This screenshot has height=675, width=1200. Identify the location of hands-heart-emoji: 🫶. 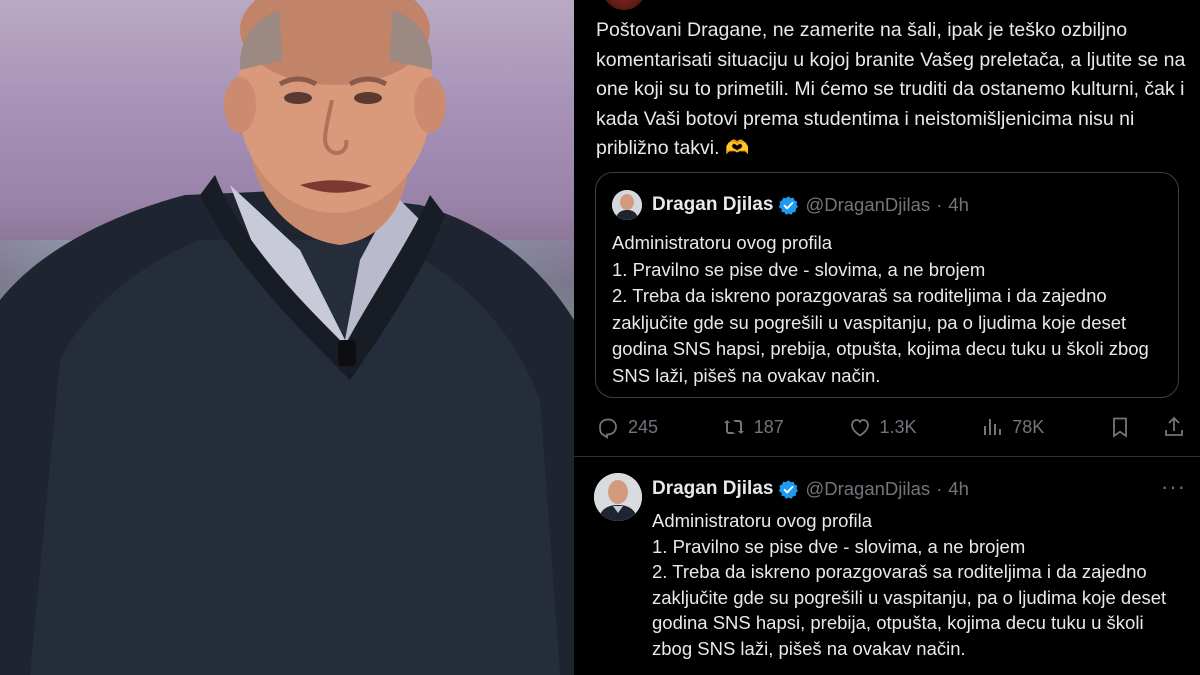
(737, 148).